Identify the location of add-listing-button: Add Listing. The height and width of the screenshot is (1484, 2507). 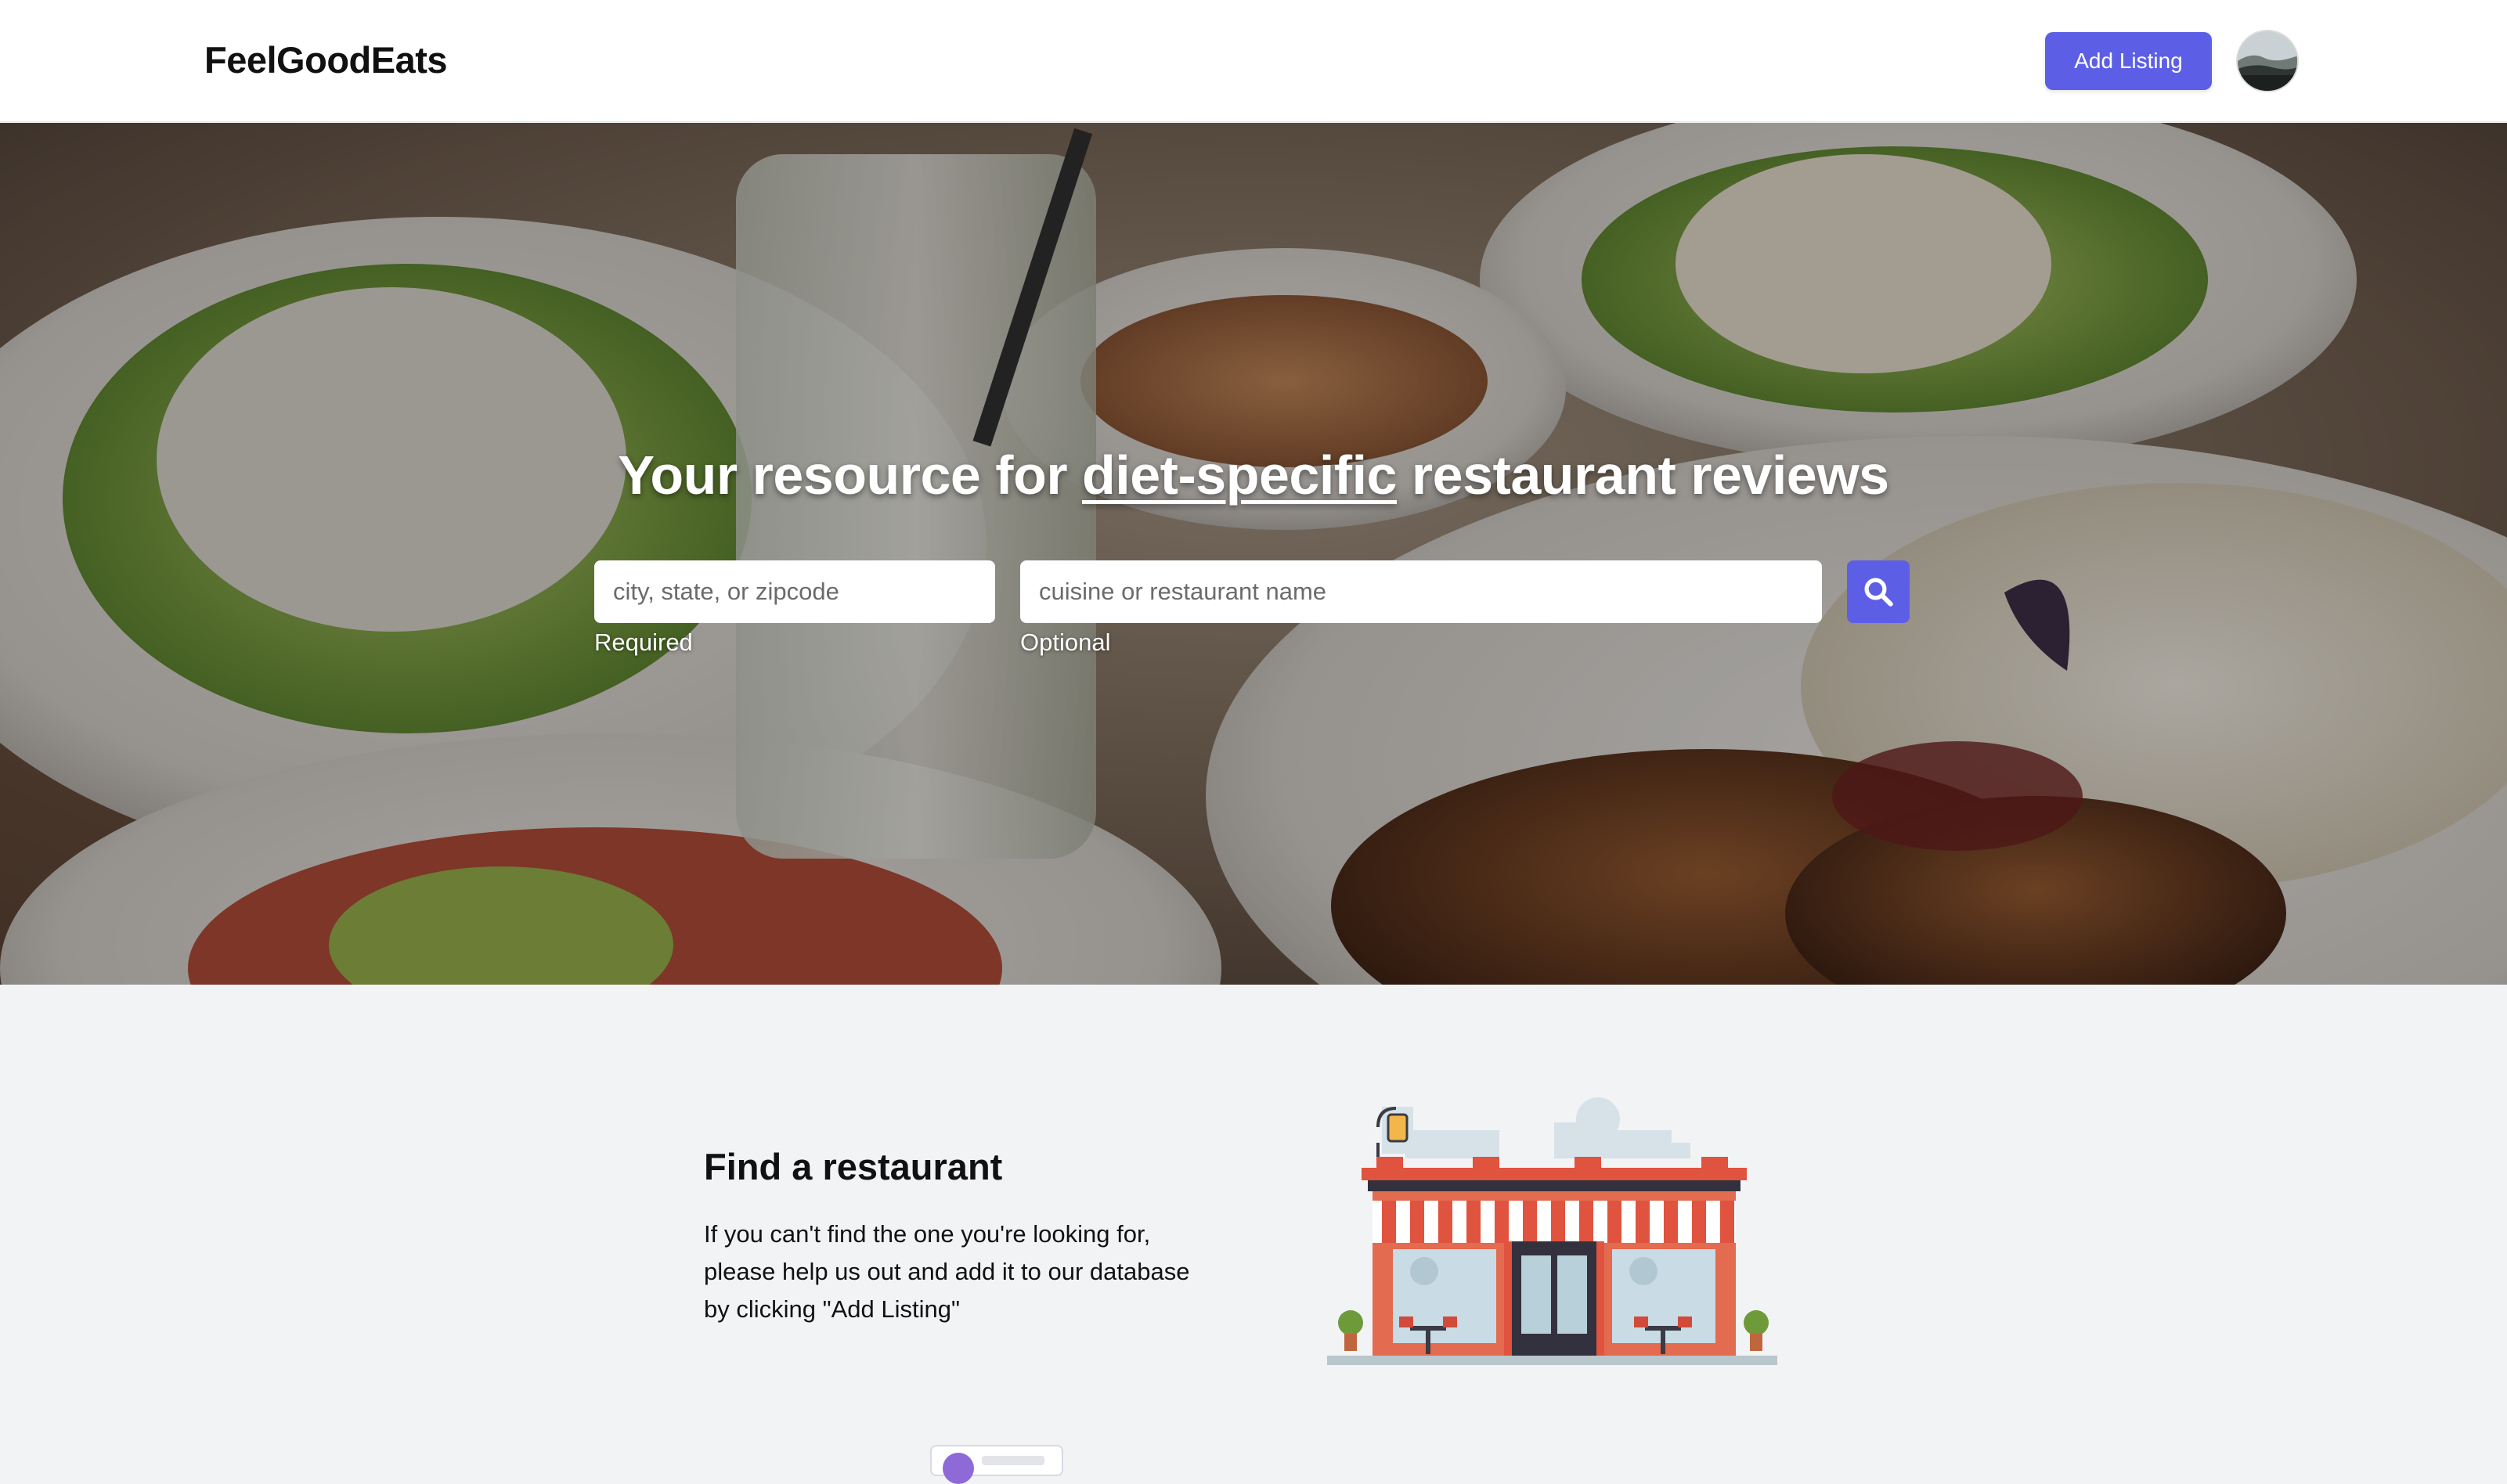
(2128, 61).